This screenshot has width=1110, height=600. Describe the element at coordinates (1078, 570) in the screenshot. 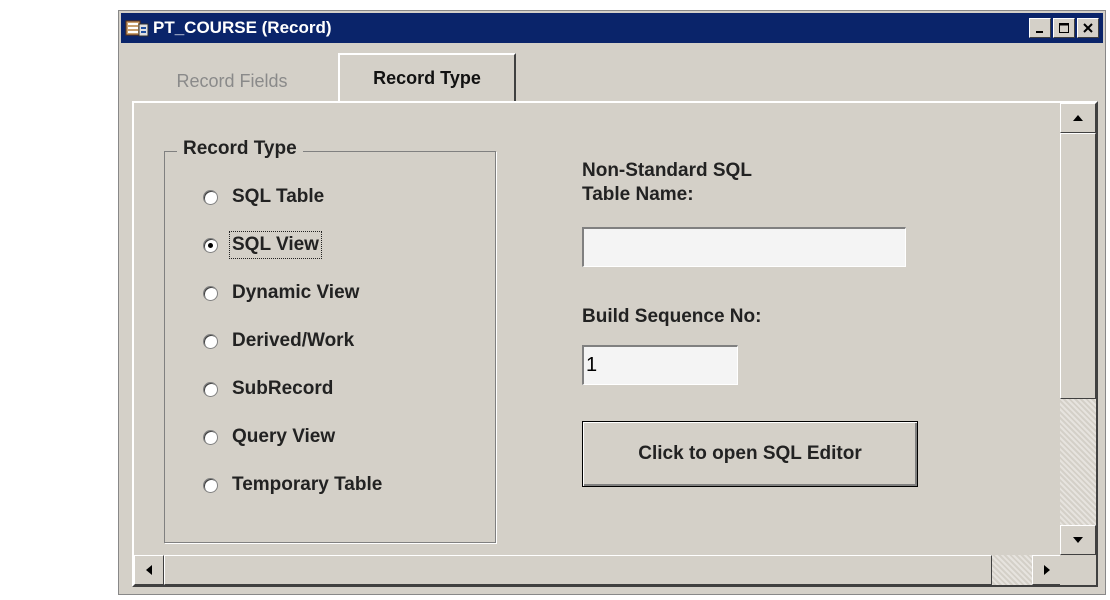

I see `scrollbar-corner` at that location.